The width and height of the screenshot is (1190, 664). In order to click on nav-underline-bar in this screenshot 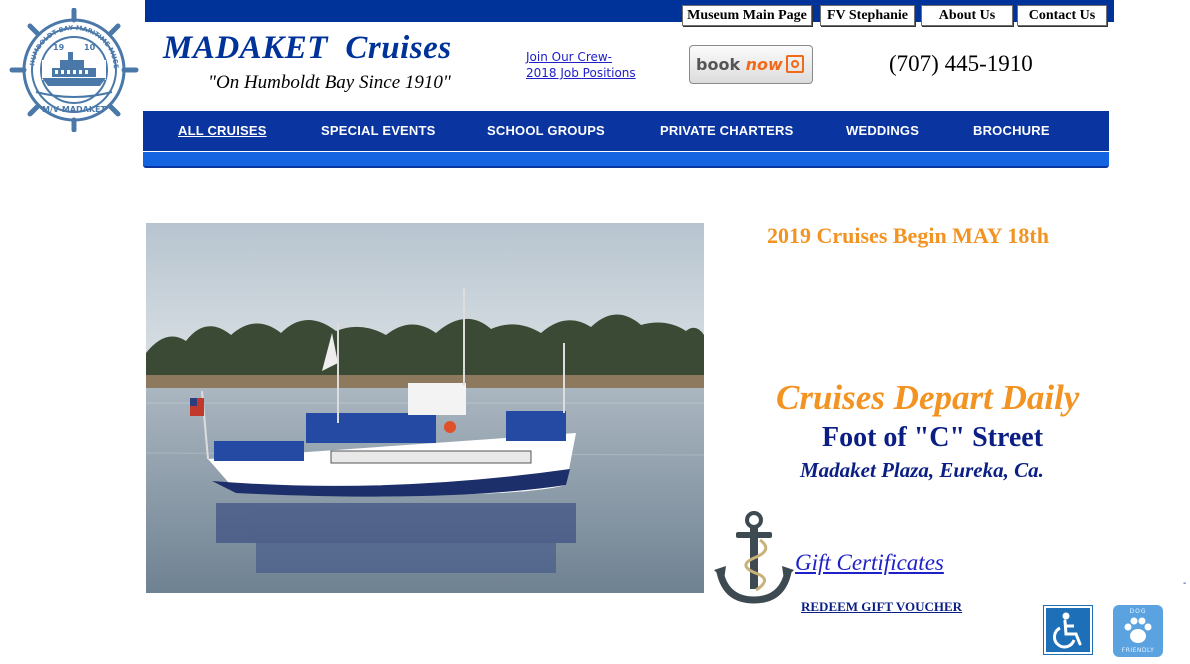, I will do `click(626, 160)`.